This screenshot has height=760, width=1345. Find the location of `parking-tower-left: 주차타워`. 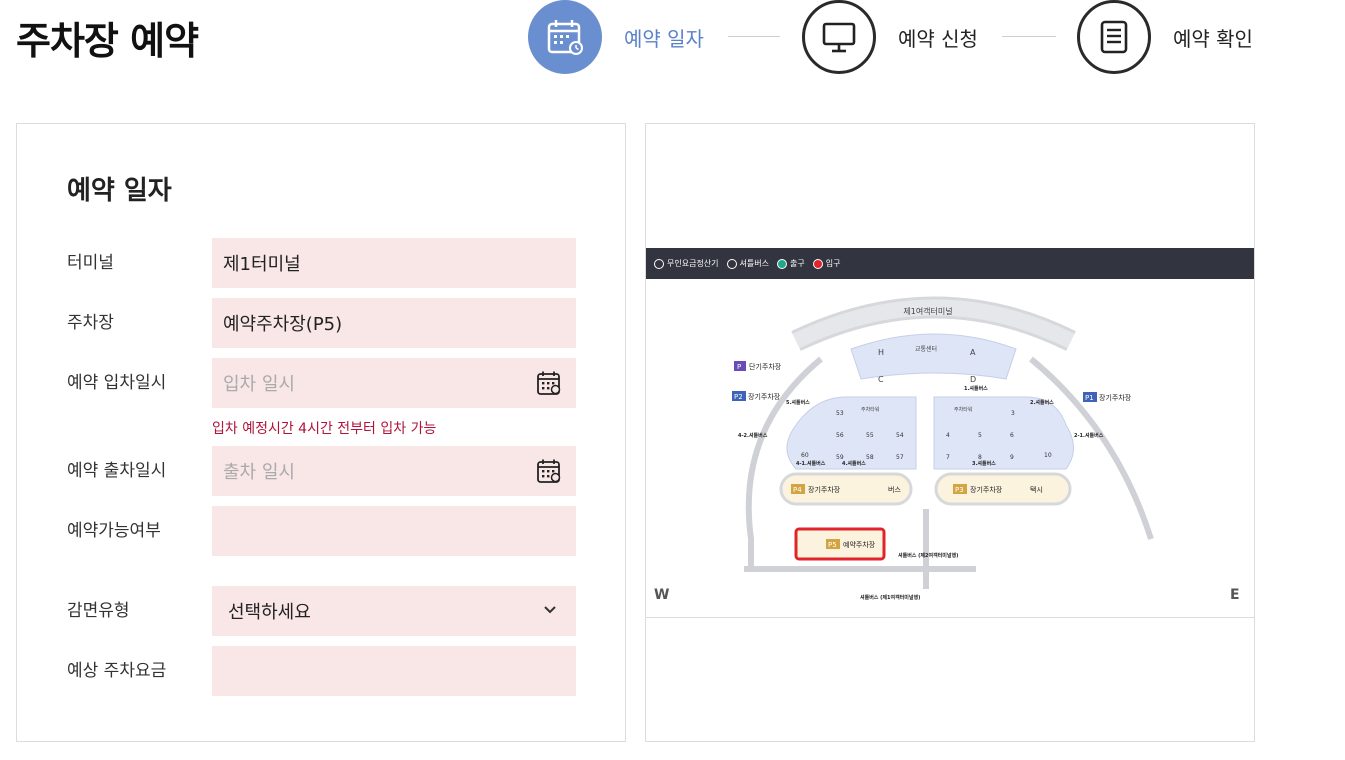

parking-tower-left: 주차타워 is located at coordinates (870, 409).